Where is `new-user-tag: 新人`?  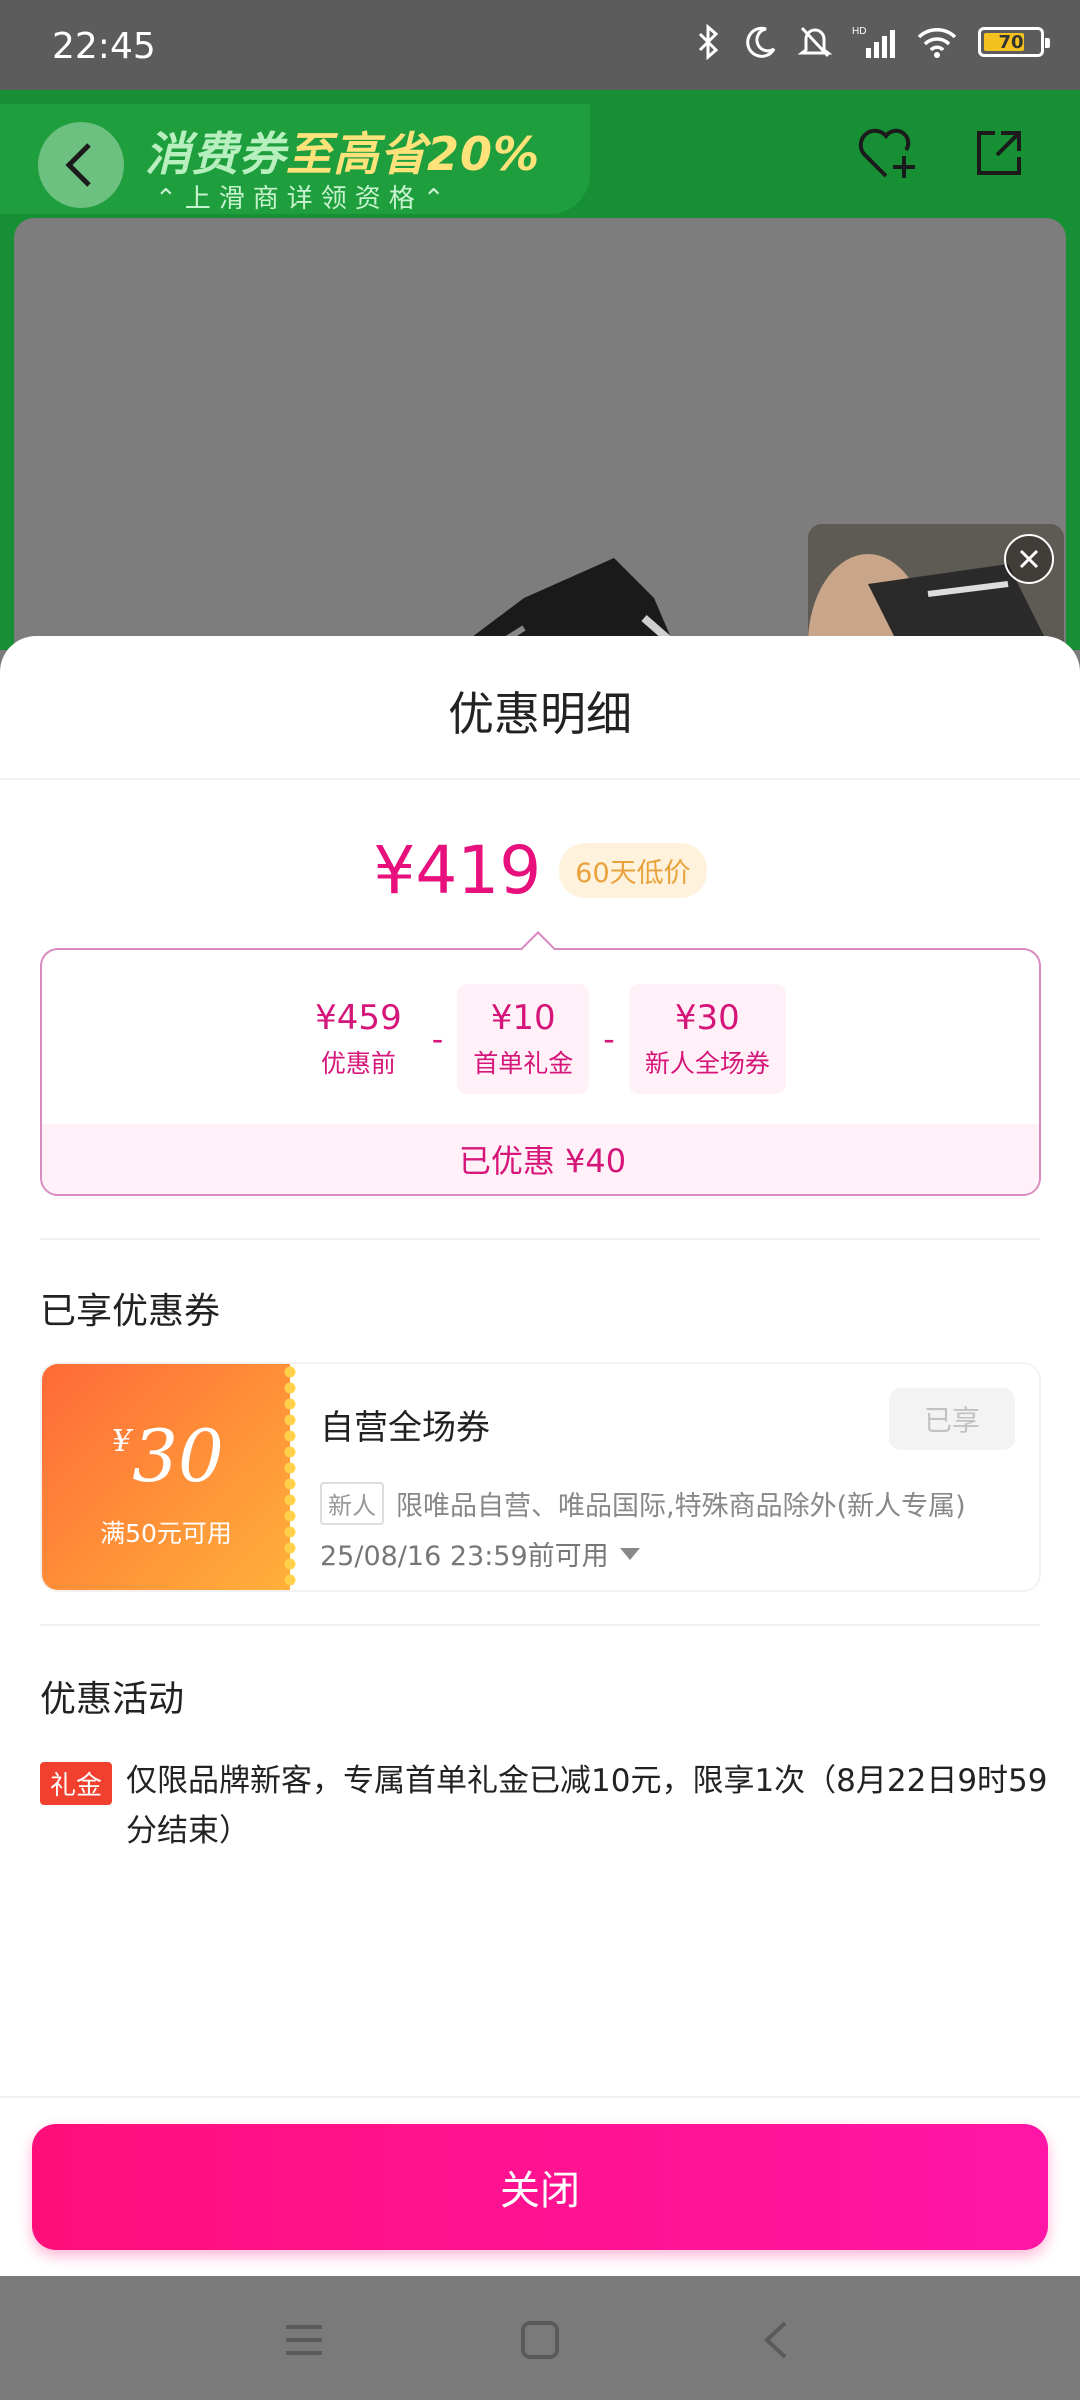 new-user-tag: 新人 is located at coordinates (352, 1503).